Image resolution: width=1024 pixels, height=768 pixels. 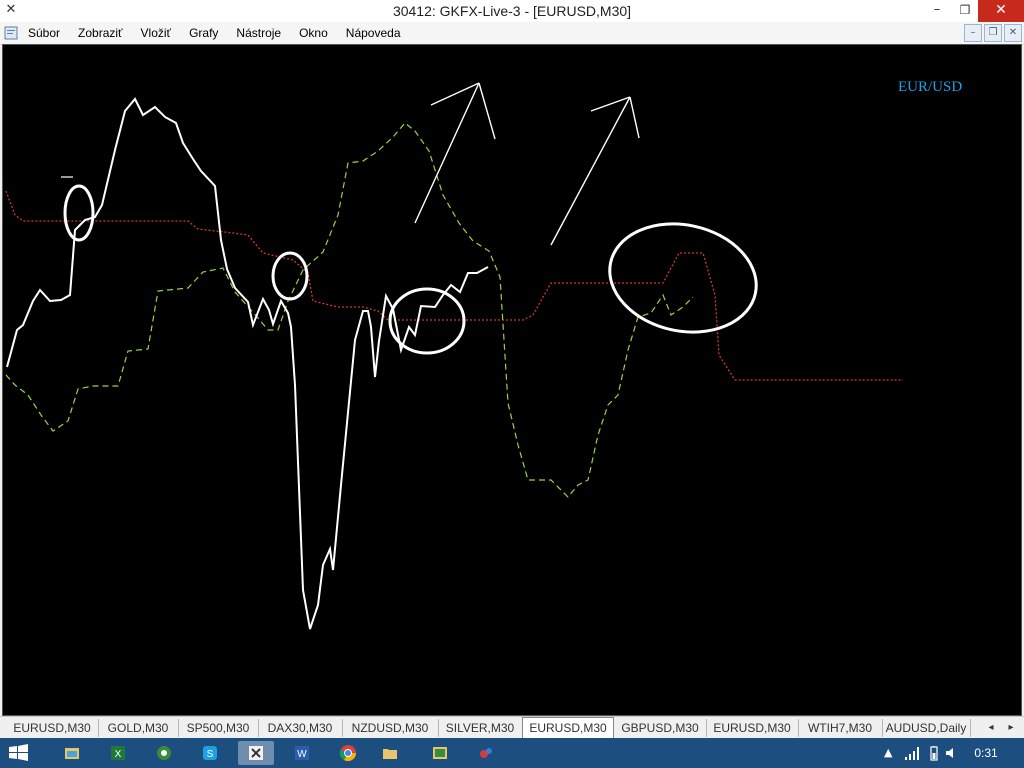 I want to click on menu-help: Nápoveda, so click(x=373, y=33).